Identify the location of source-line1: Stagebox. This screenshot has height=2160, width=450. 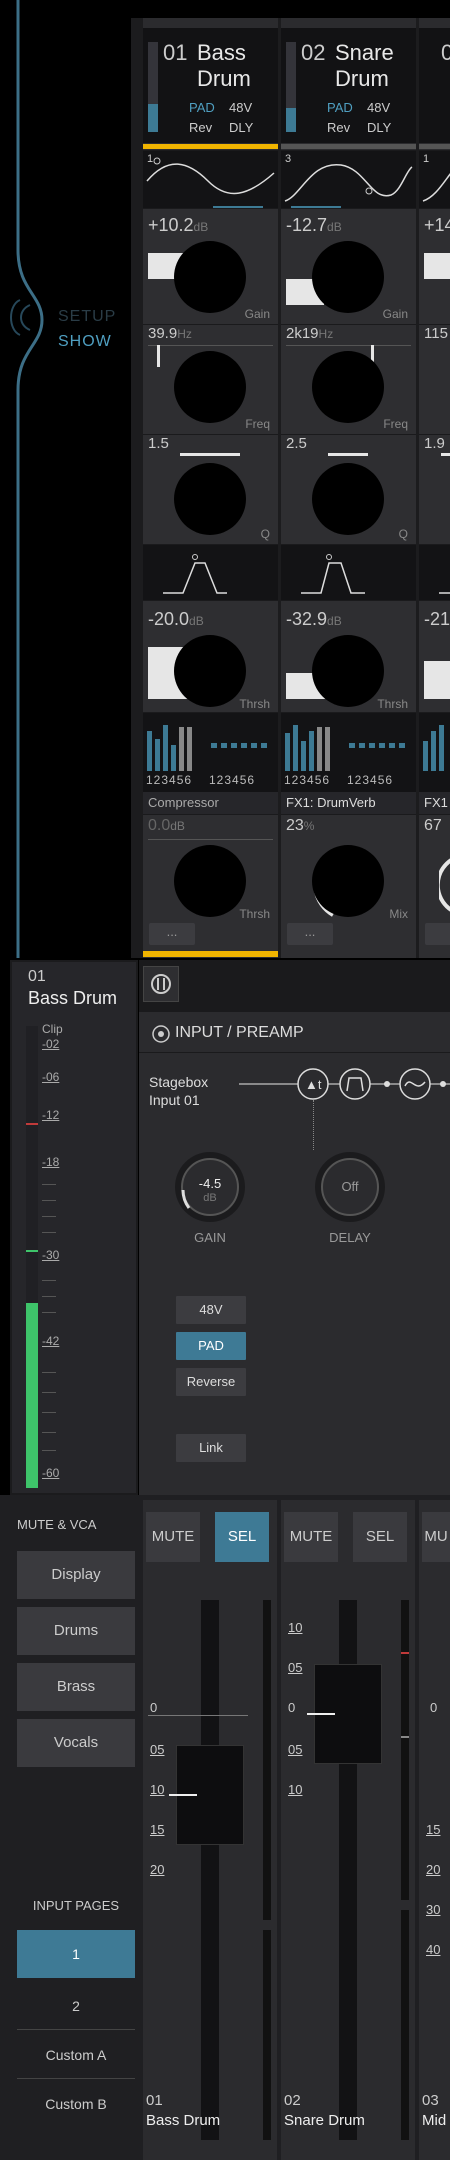
(178, 1082).